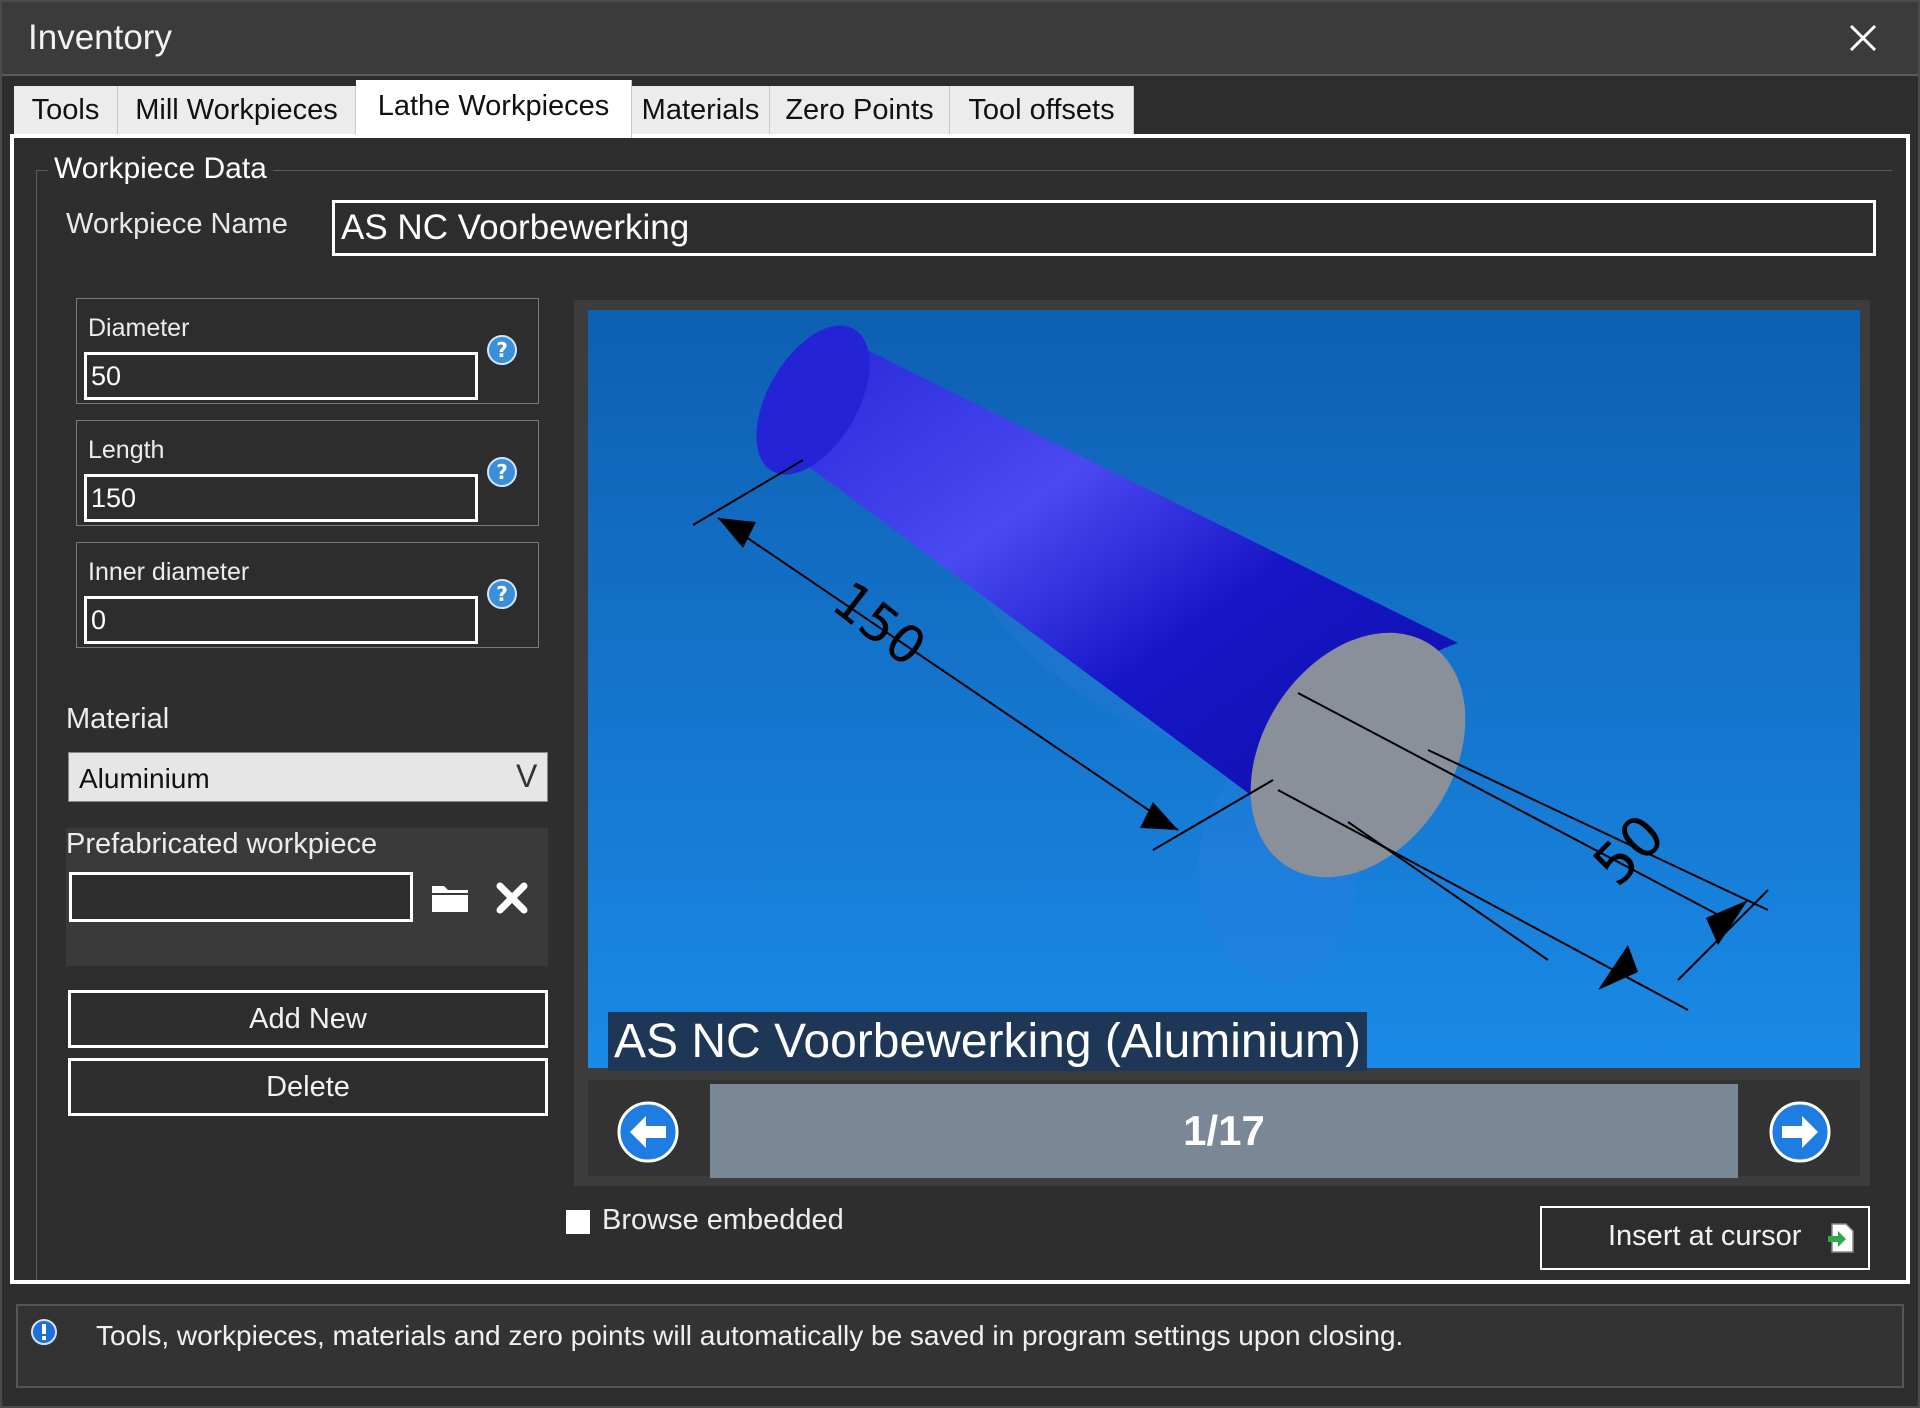 Image resolution: width=1920 pixels, height=1408 pixels. Describe the element at coordinates (308, 1087) in the screenshot. I see `delete-button: Delete` at that location.